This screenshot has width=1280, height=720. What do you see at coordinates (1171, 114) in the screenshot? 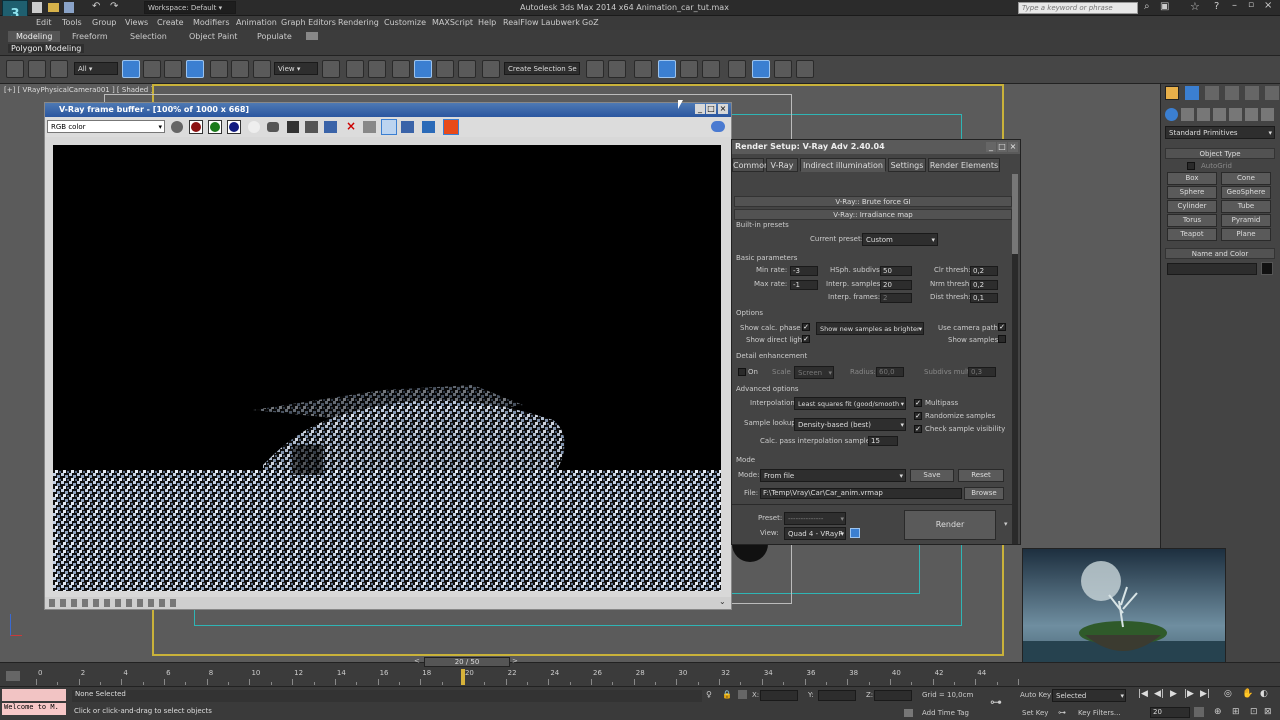
I see `geometry-icon` at bounding box center [1171, 114].